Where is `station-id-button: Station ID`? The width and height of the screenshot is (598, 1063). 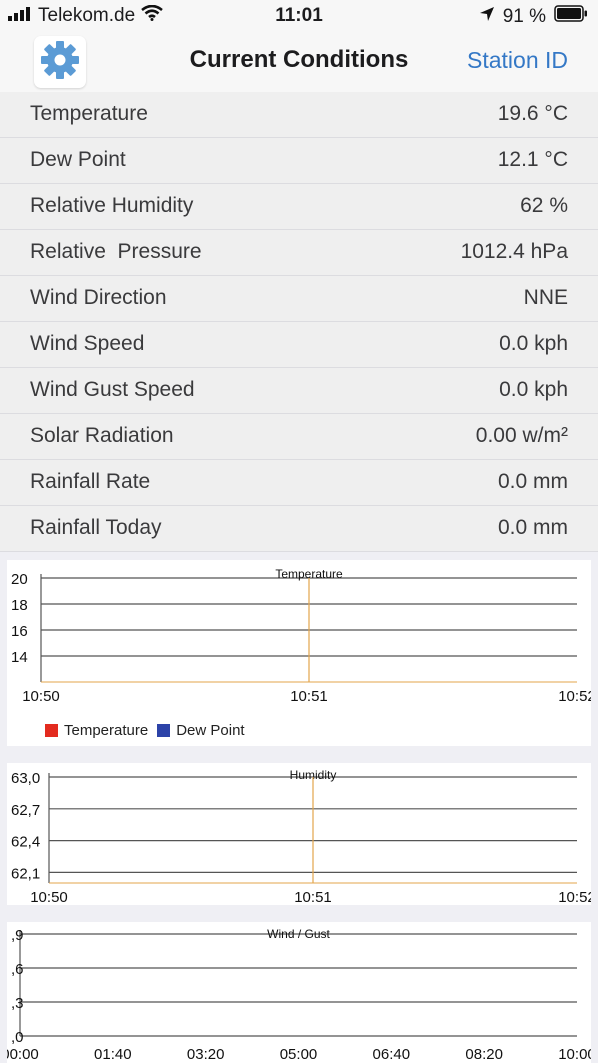
station-id-button: Station ID is located at coordinates (517, 60).